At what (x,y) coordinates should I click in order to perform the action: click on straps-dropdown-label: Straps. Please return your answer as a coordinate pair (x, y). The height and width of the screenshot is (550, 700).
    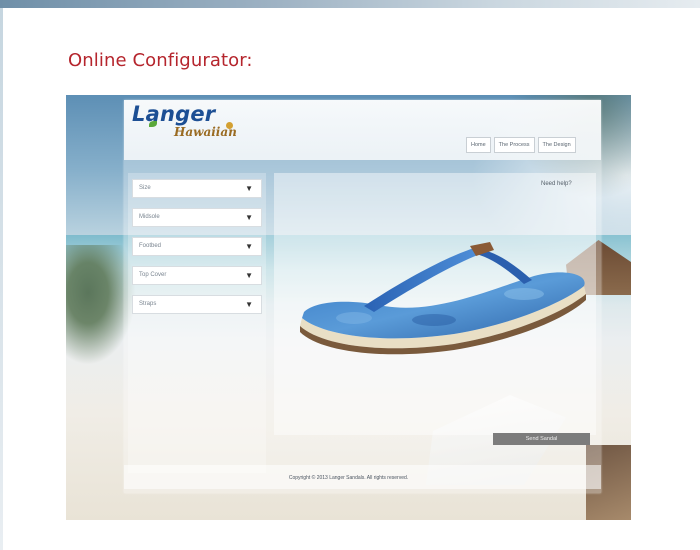
    Looking at the image, I should click on (148, 304).